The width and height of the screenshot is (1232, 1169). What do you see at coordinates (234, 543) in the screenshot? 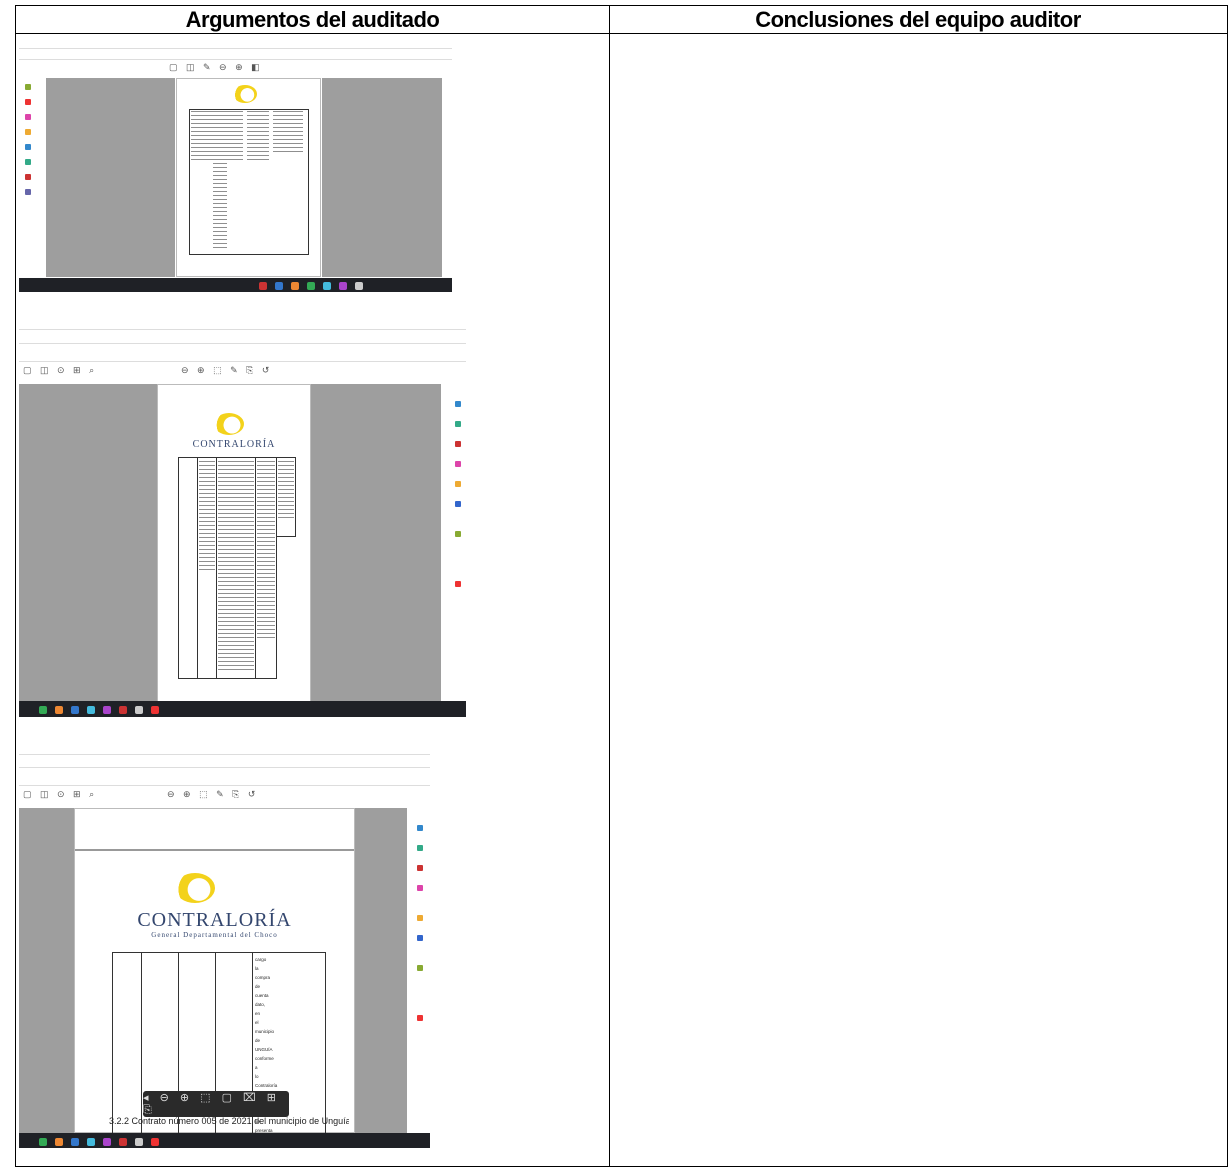
I see `document-page: CONTRALORÍA` at bounding box center [234, 543].